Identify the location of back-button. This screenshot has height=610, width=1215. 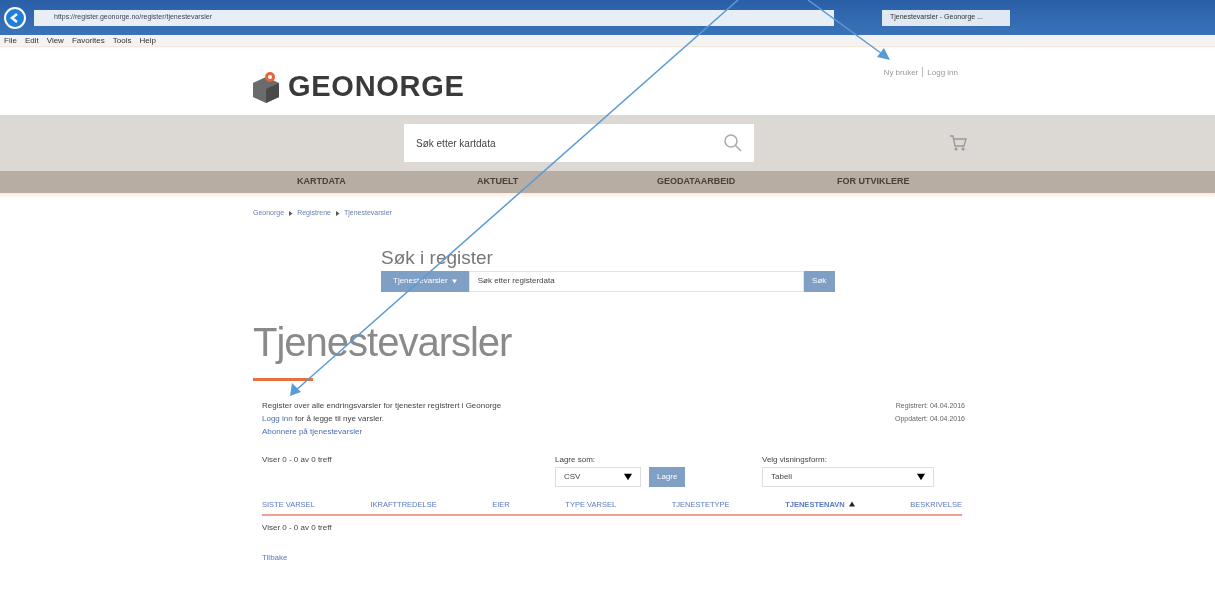
(15, 17).